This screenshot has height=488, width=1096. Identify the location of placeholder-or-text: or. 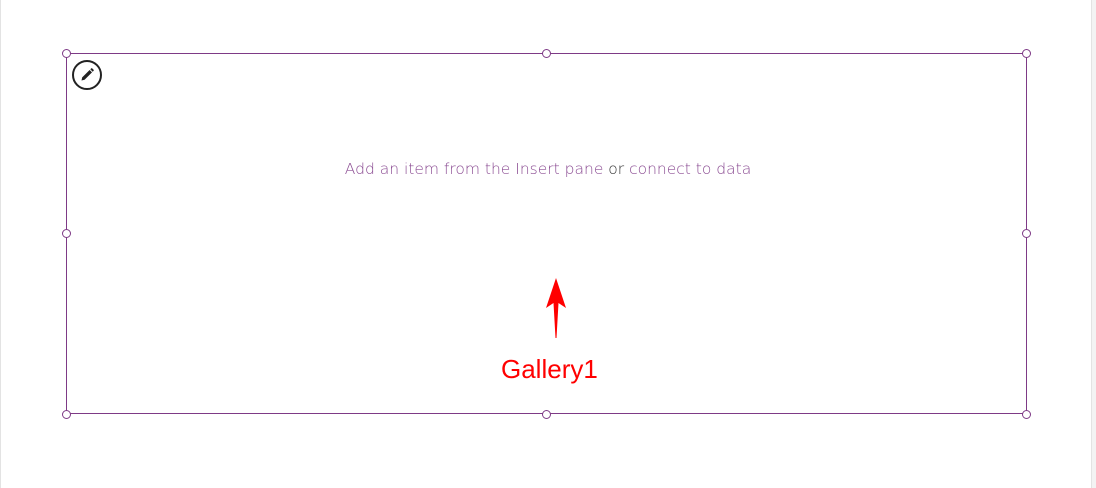
(616, 169).